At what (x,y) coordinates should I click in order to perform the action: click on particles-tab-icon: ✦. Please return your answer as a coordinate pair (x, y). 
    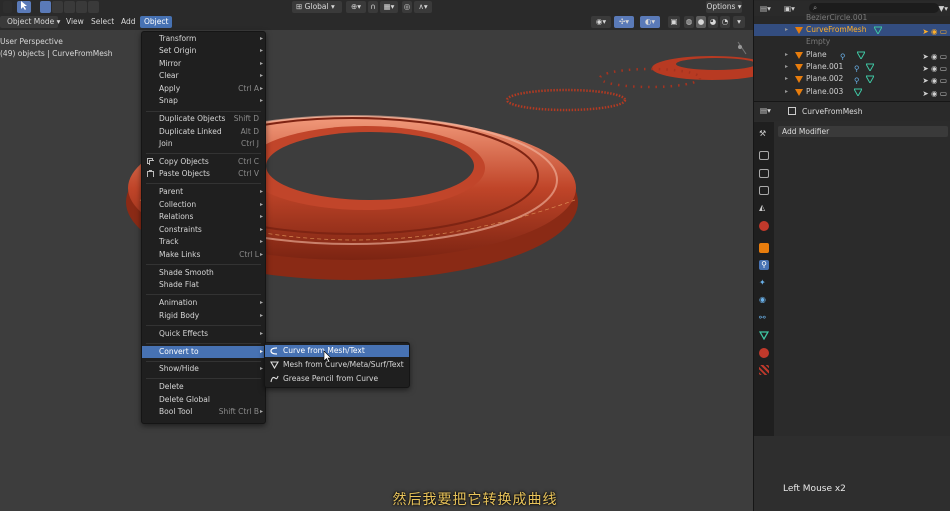
    Looking at the image, I should click on (764, 283).